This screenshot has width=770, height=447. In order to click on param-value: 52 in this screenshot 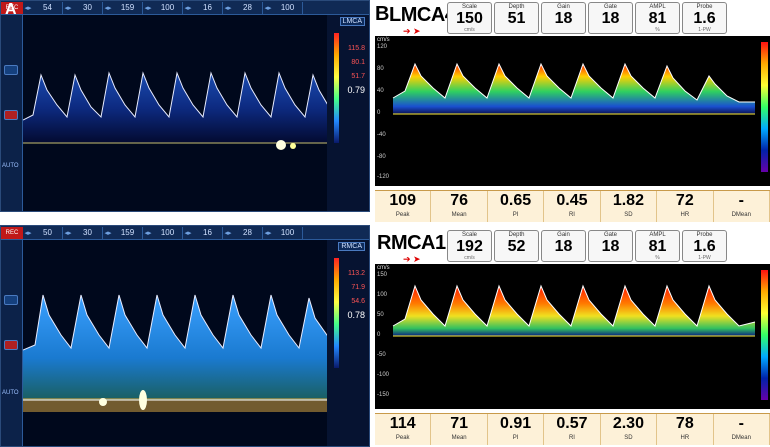, I will do `click(516, 246)`.